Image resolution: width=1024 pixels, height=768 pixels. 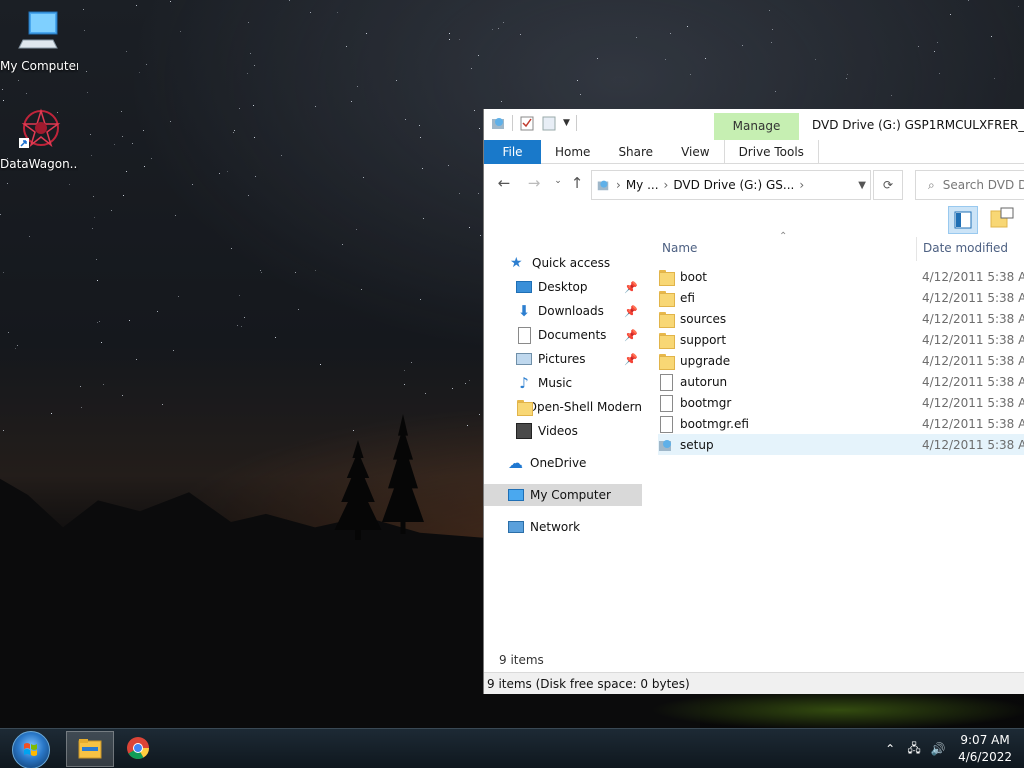 What do you see at coordinates (771, 151) in the screenshot?
I see `tab-drive-tools: Drive Tools` at bounding box center [771, 151].